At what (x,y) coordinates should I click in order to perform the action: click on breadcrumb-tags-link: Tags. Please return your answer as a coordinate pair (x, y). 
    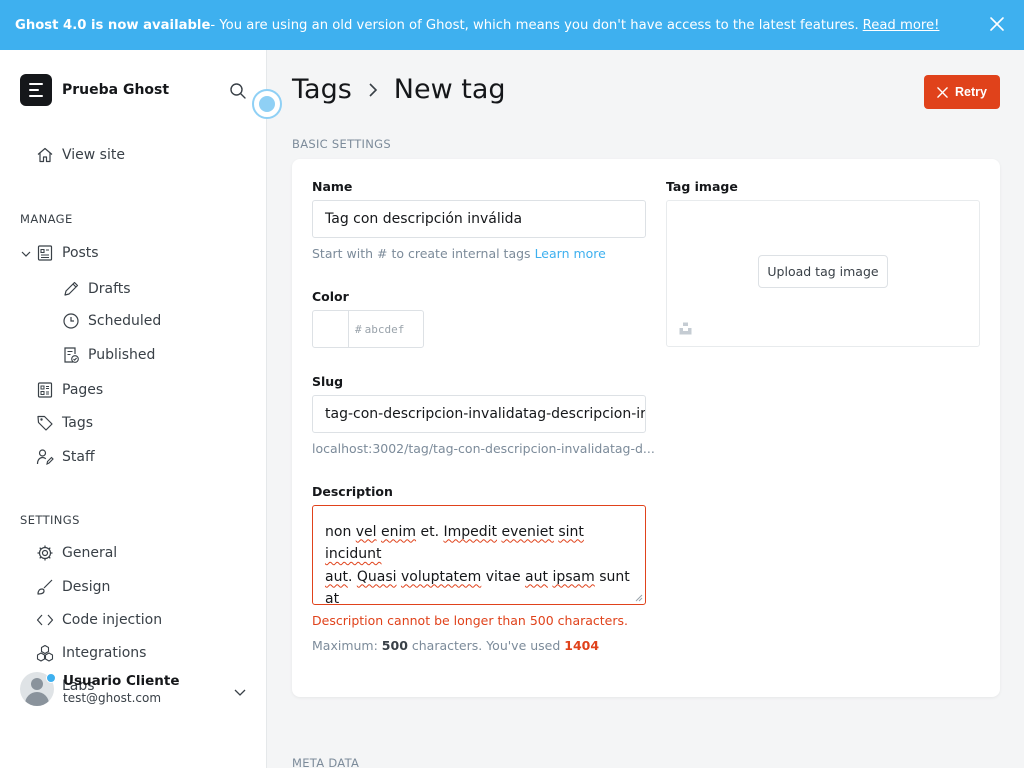
    Looking at the image, I should click on (322, 89).